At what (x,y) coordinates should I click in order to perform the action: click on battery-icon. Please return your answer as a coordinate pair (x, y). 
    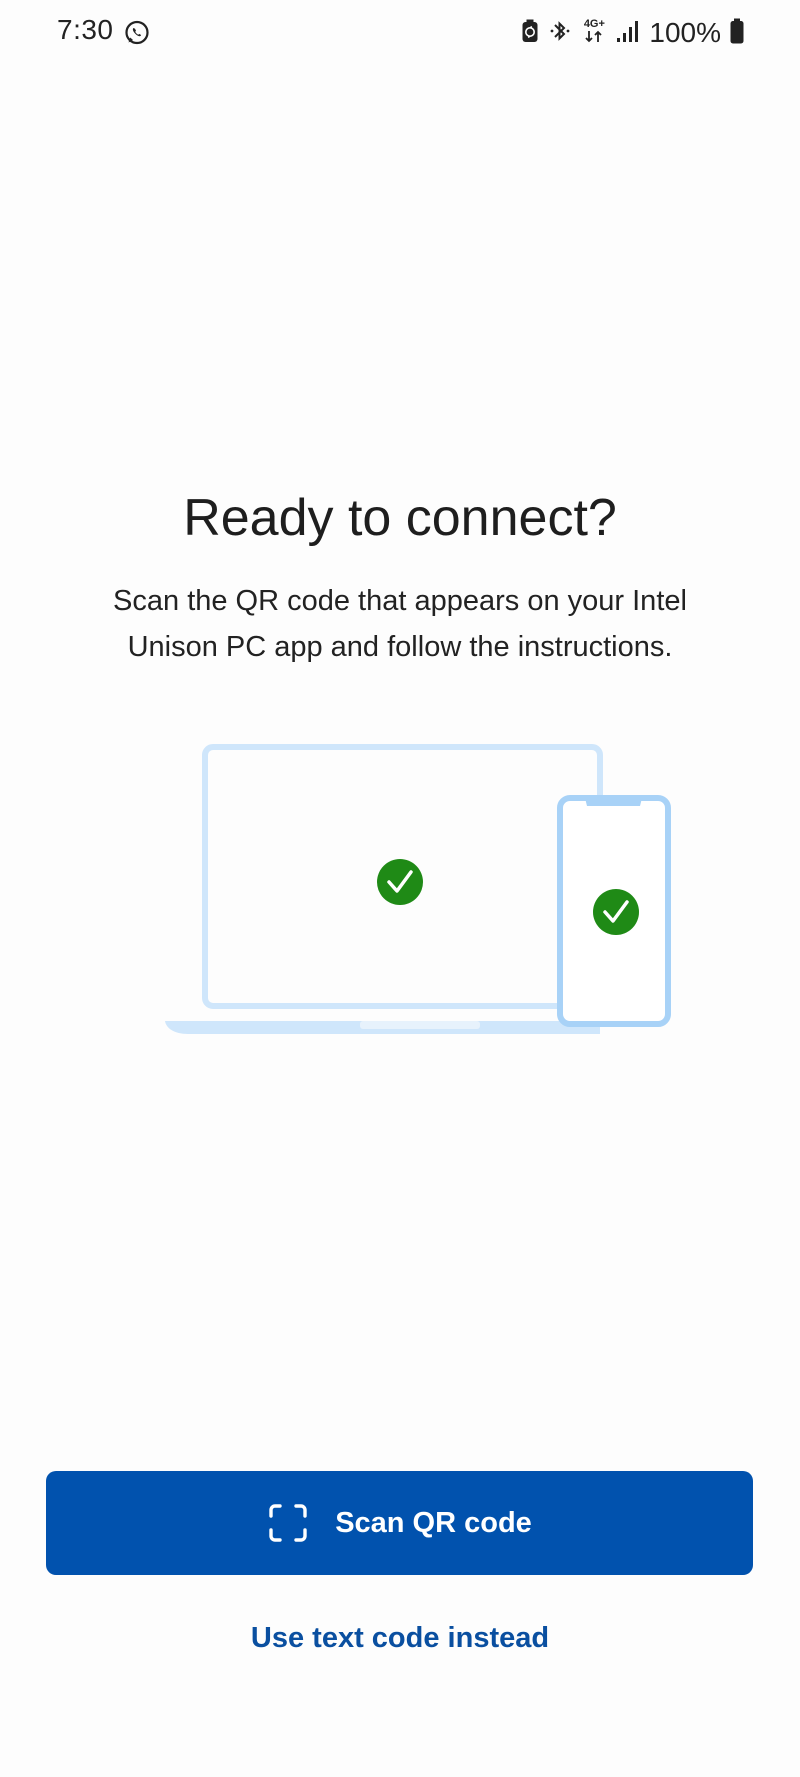
    Looking at the image, I should click on (737, 33).